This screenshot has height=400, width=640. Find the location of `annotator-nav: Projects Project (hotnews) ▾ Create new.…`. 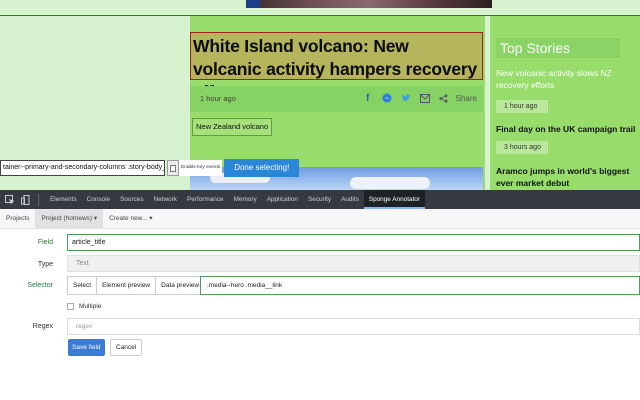

annotator-nav: Projects Project (hotnews) ▾ Create new.… is located at coordinates (320, 219).